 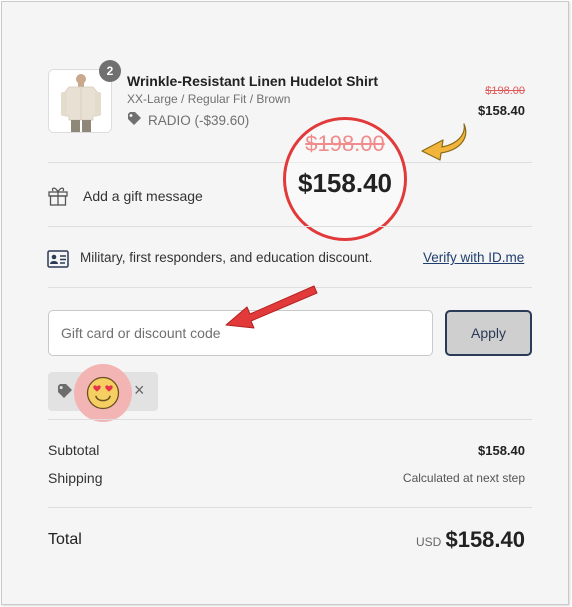 I want to click on yellow-arrow-icon, so click(x=444, y=142).